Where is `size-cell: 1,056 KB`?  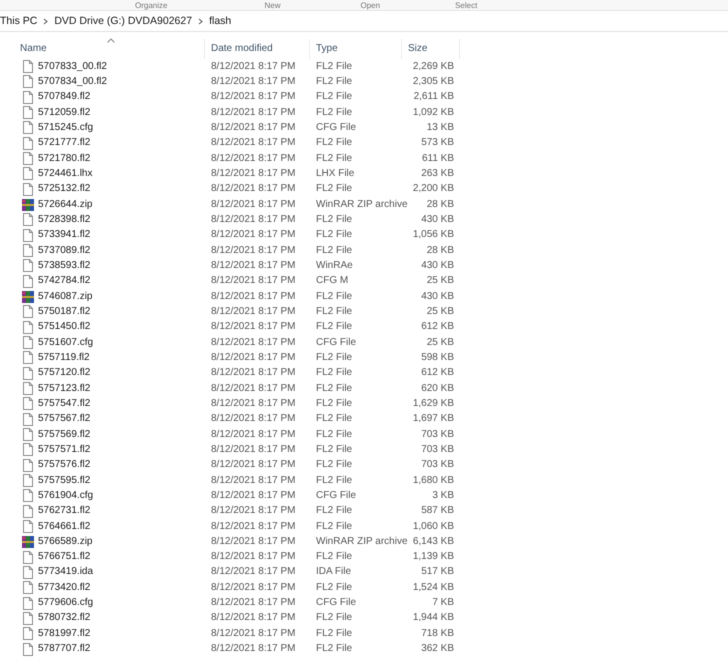
size-cell: 1,056 KB is located at coordinates (433, 235).